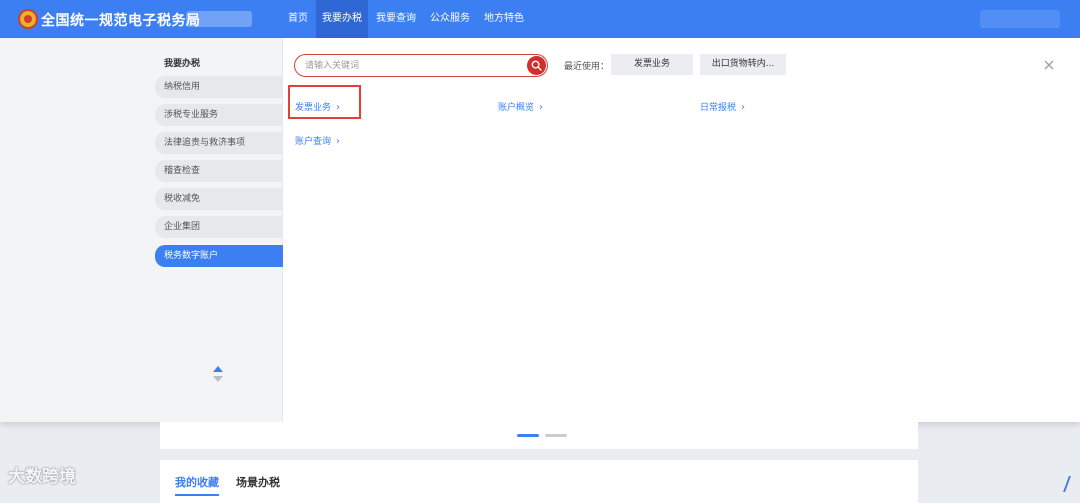 The width and height of the screenshot is (1080, 503). I want to click on category-link-label: 账户查询, so click(313, 142).